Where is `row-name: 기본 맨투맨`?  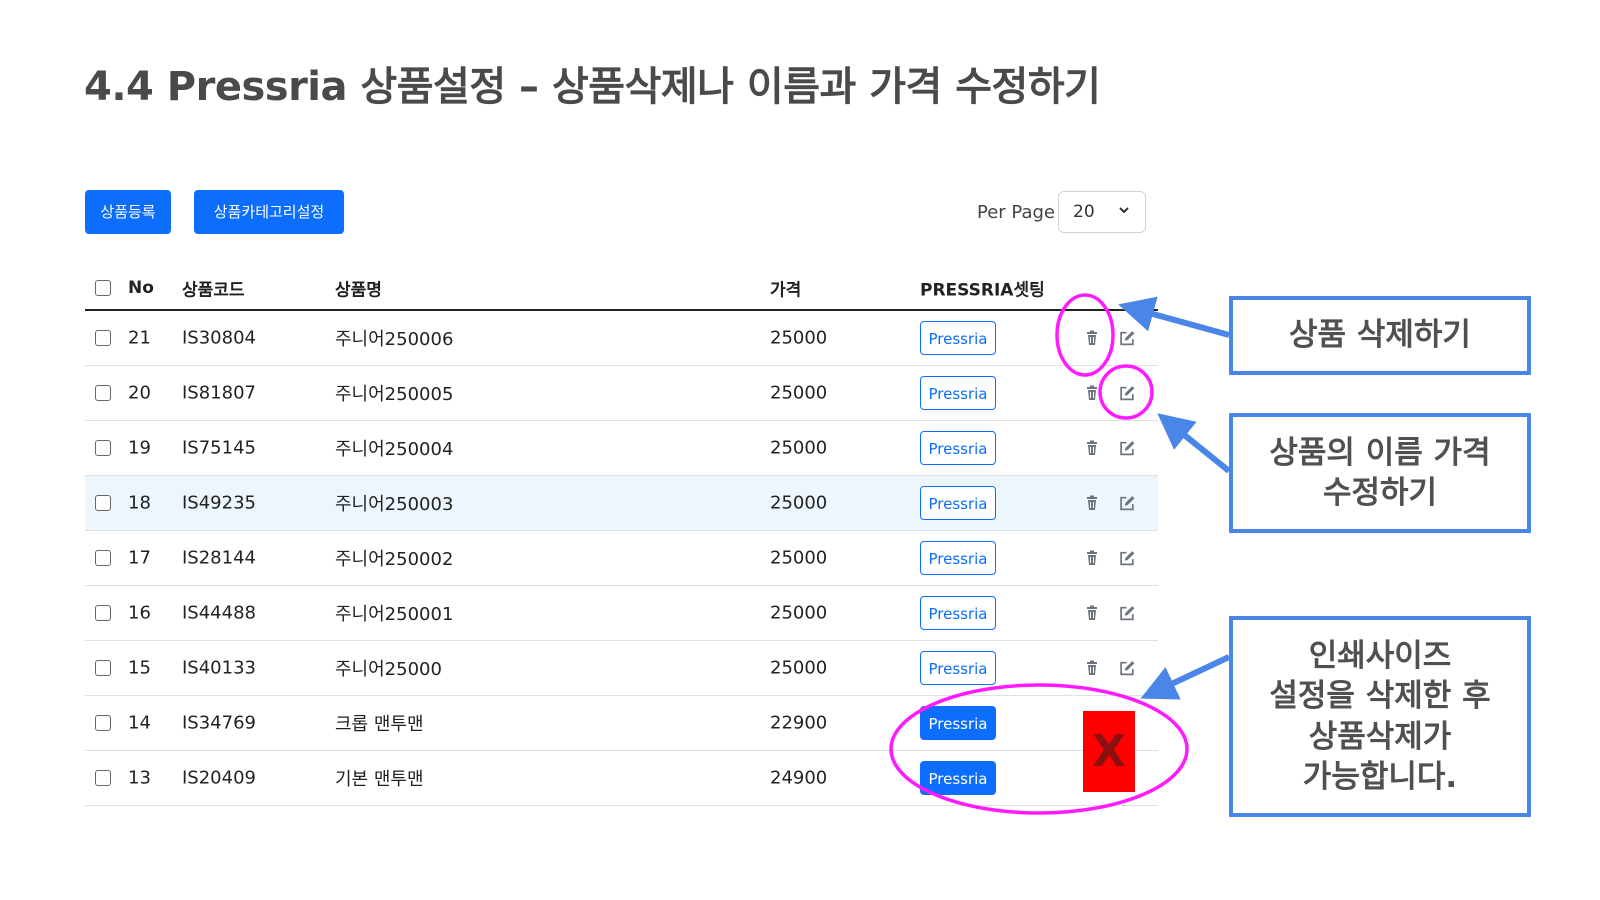 row-name: 기본 맨투맨 is located at coordinates (379, 779).